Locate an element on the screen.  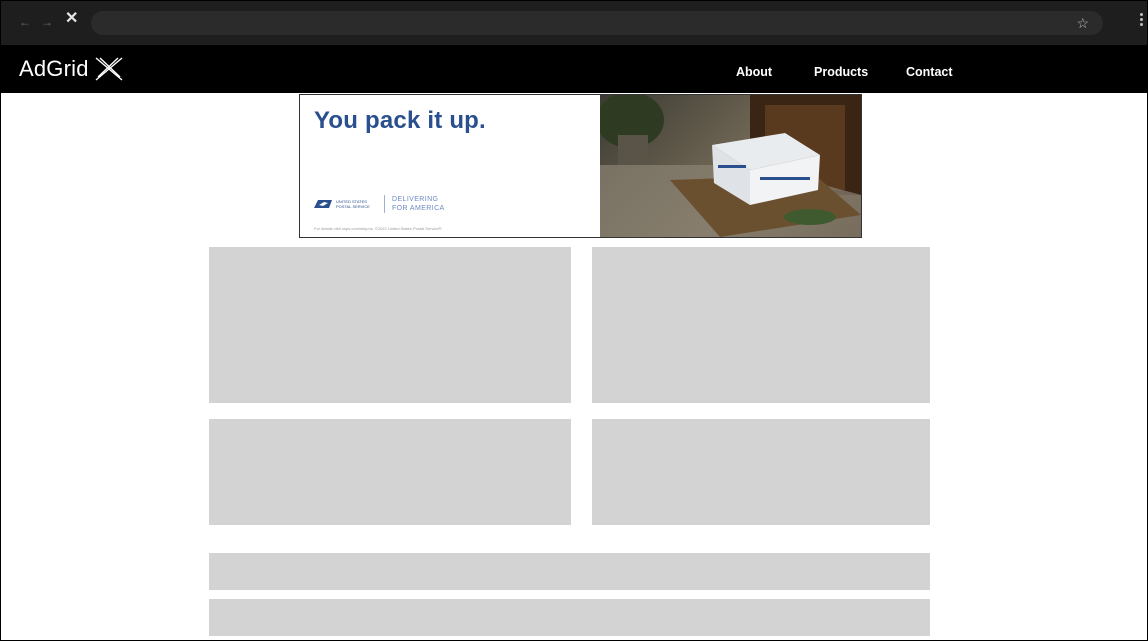
ad-headline: You pack it up. is located at coordinates (400, 120).